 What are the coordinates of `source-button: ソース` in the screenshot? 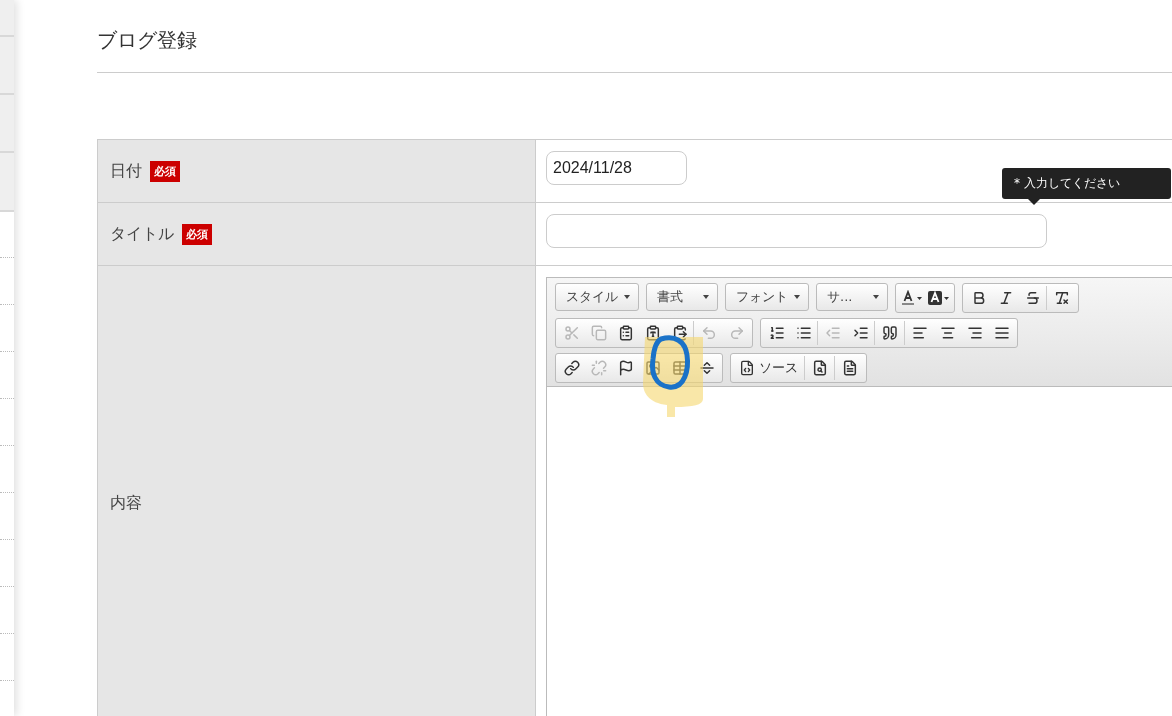 It's located at (768, 368).